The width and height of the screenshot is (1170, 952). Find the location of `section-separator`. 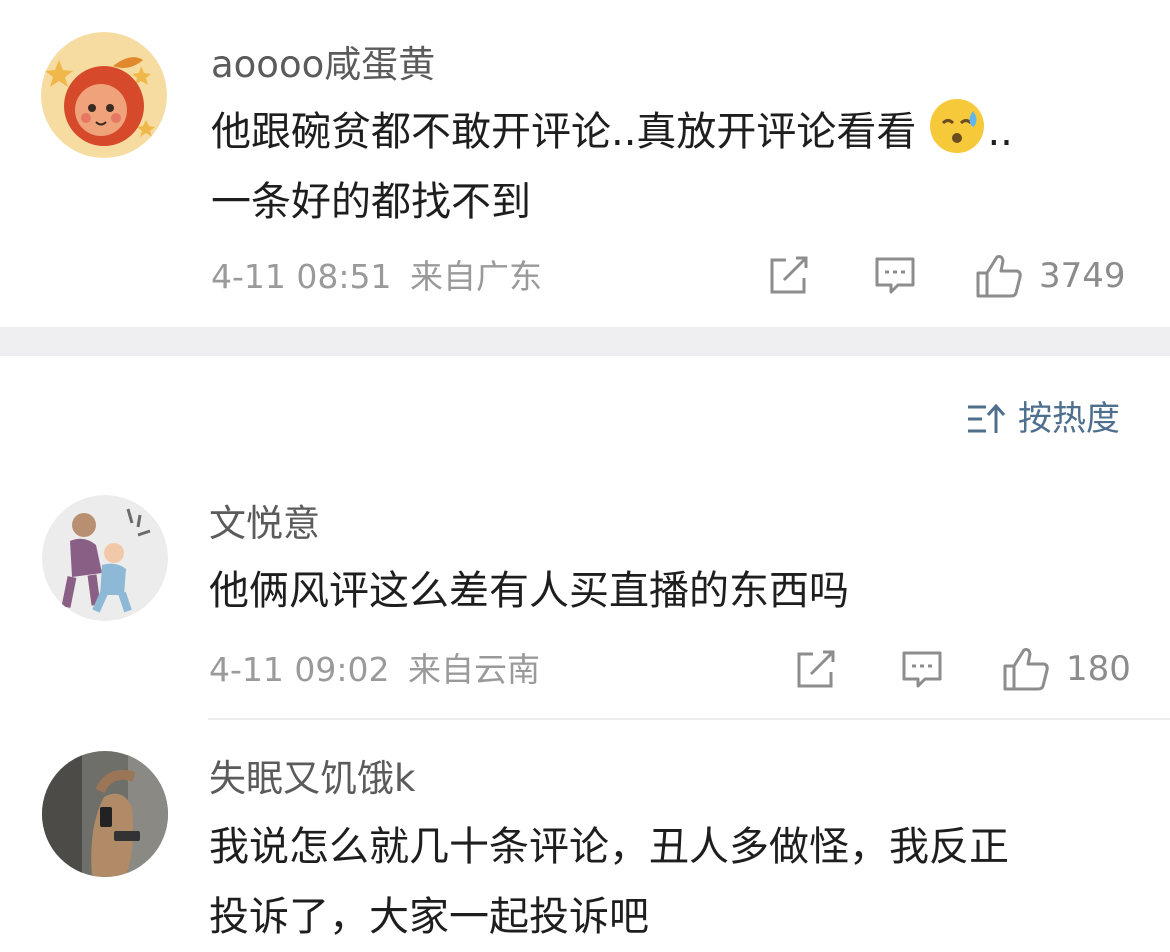

section-separator is located at coordinates (585, 341).